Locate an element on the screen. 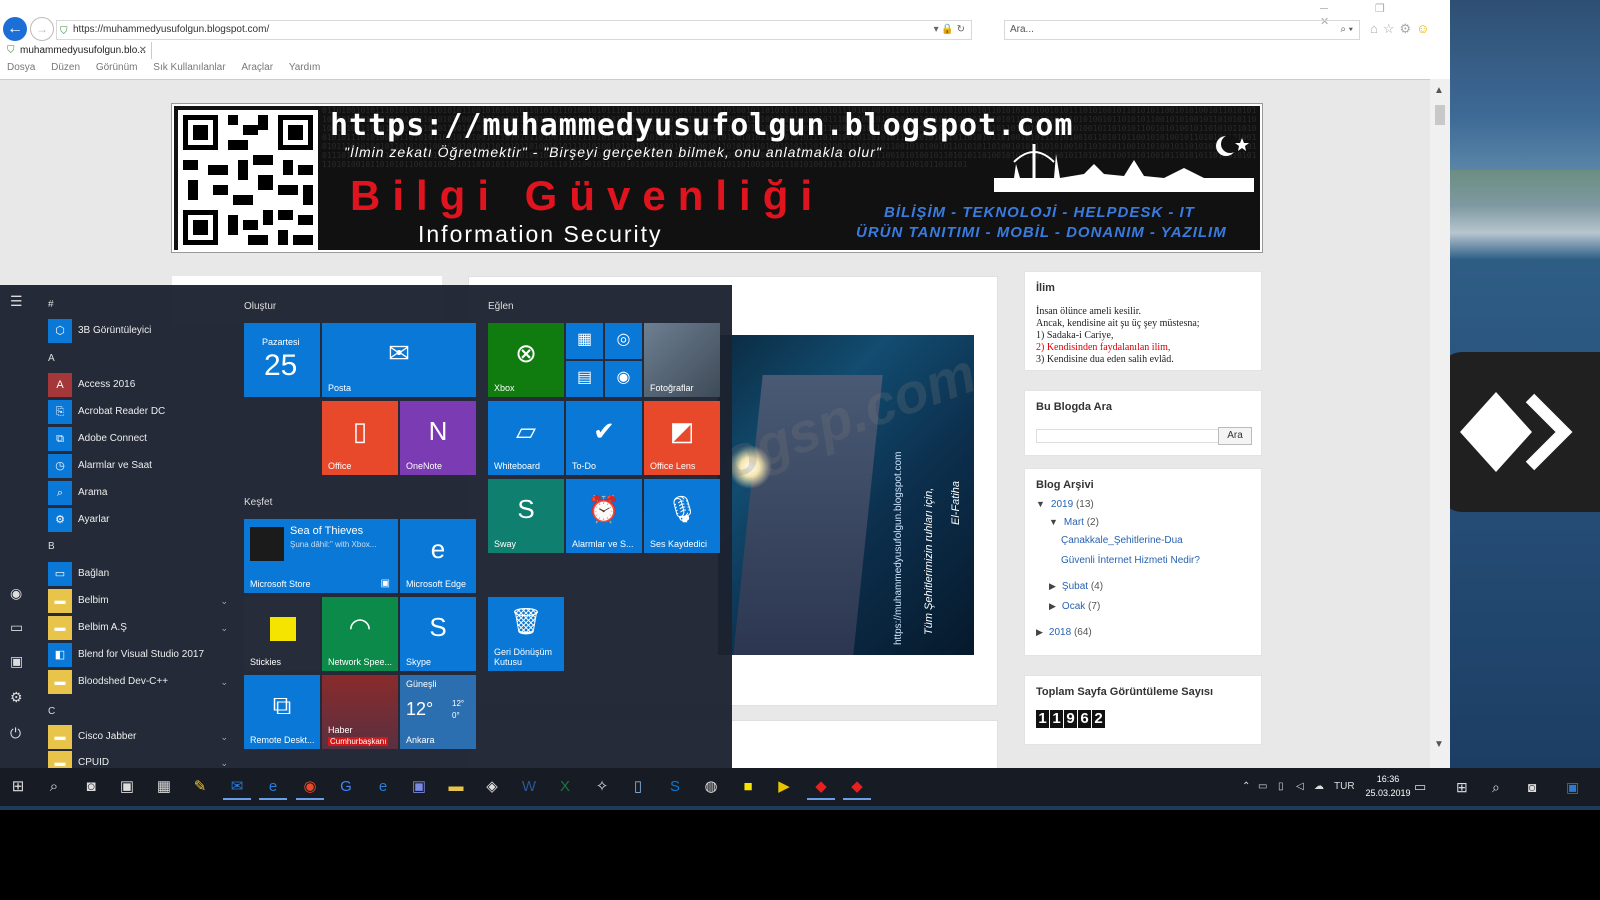 This screenshot has height=900, width=1600. menu-file: Dosya is located at coordinates (21, 68).